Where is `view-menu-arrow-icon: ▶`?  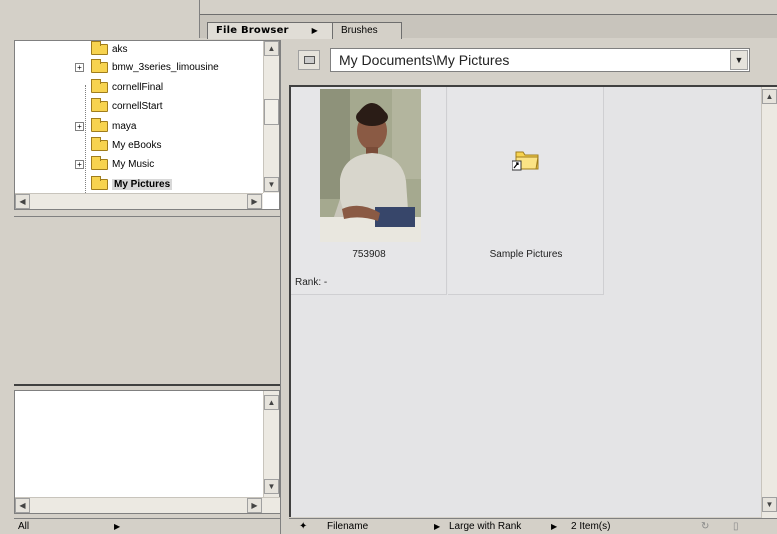
view-menu-arrow-icon: ▶ is located at coordinates (554, 526).